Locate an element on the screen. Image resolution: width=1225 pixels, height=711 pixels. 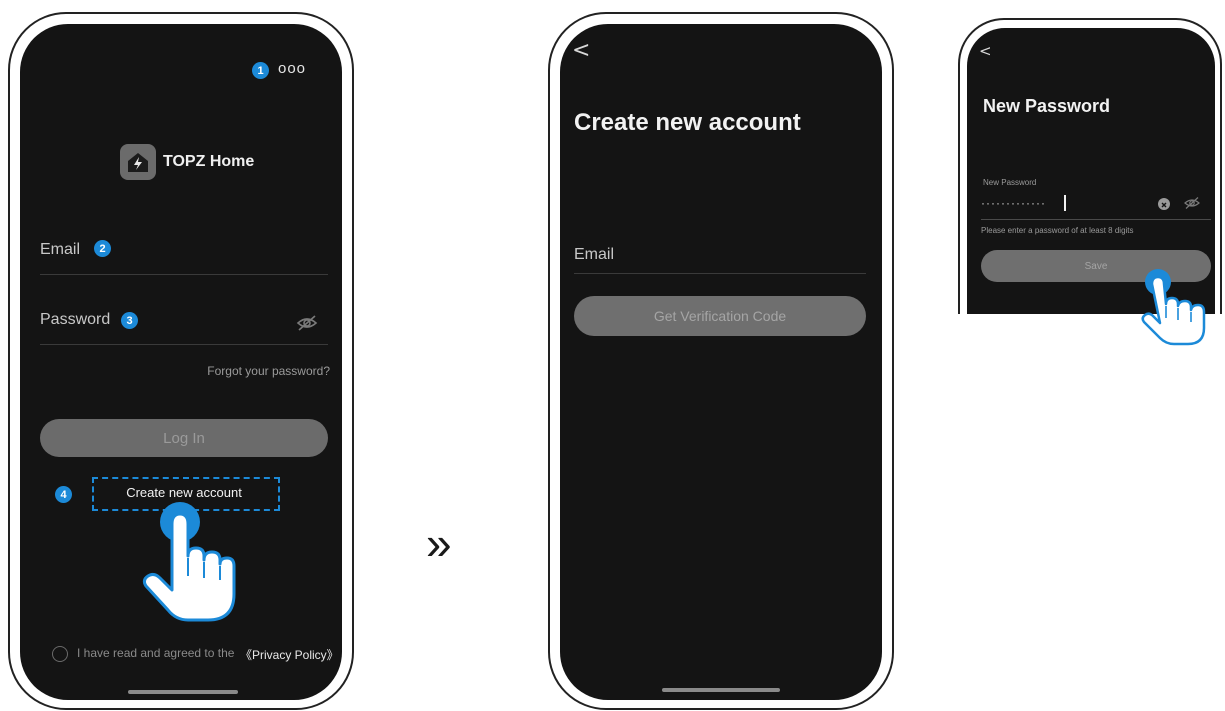
login-button-label: Log In is located at coordinates (184, 438).